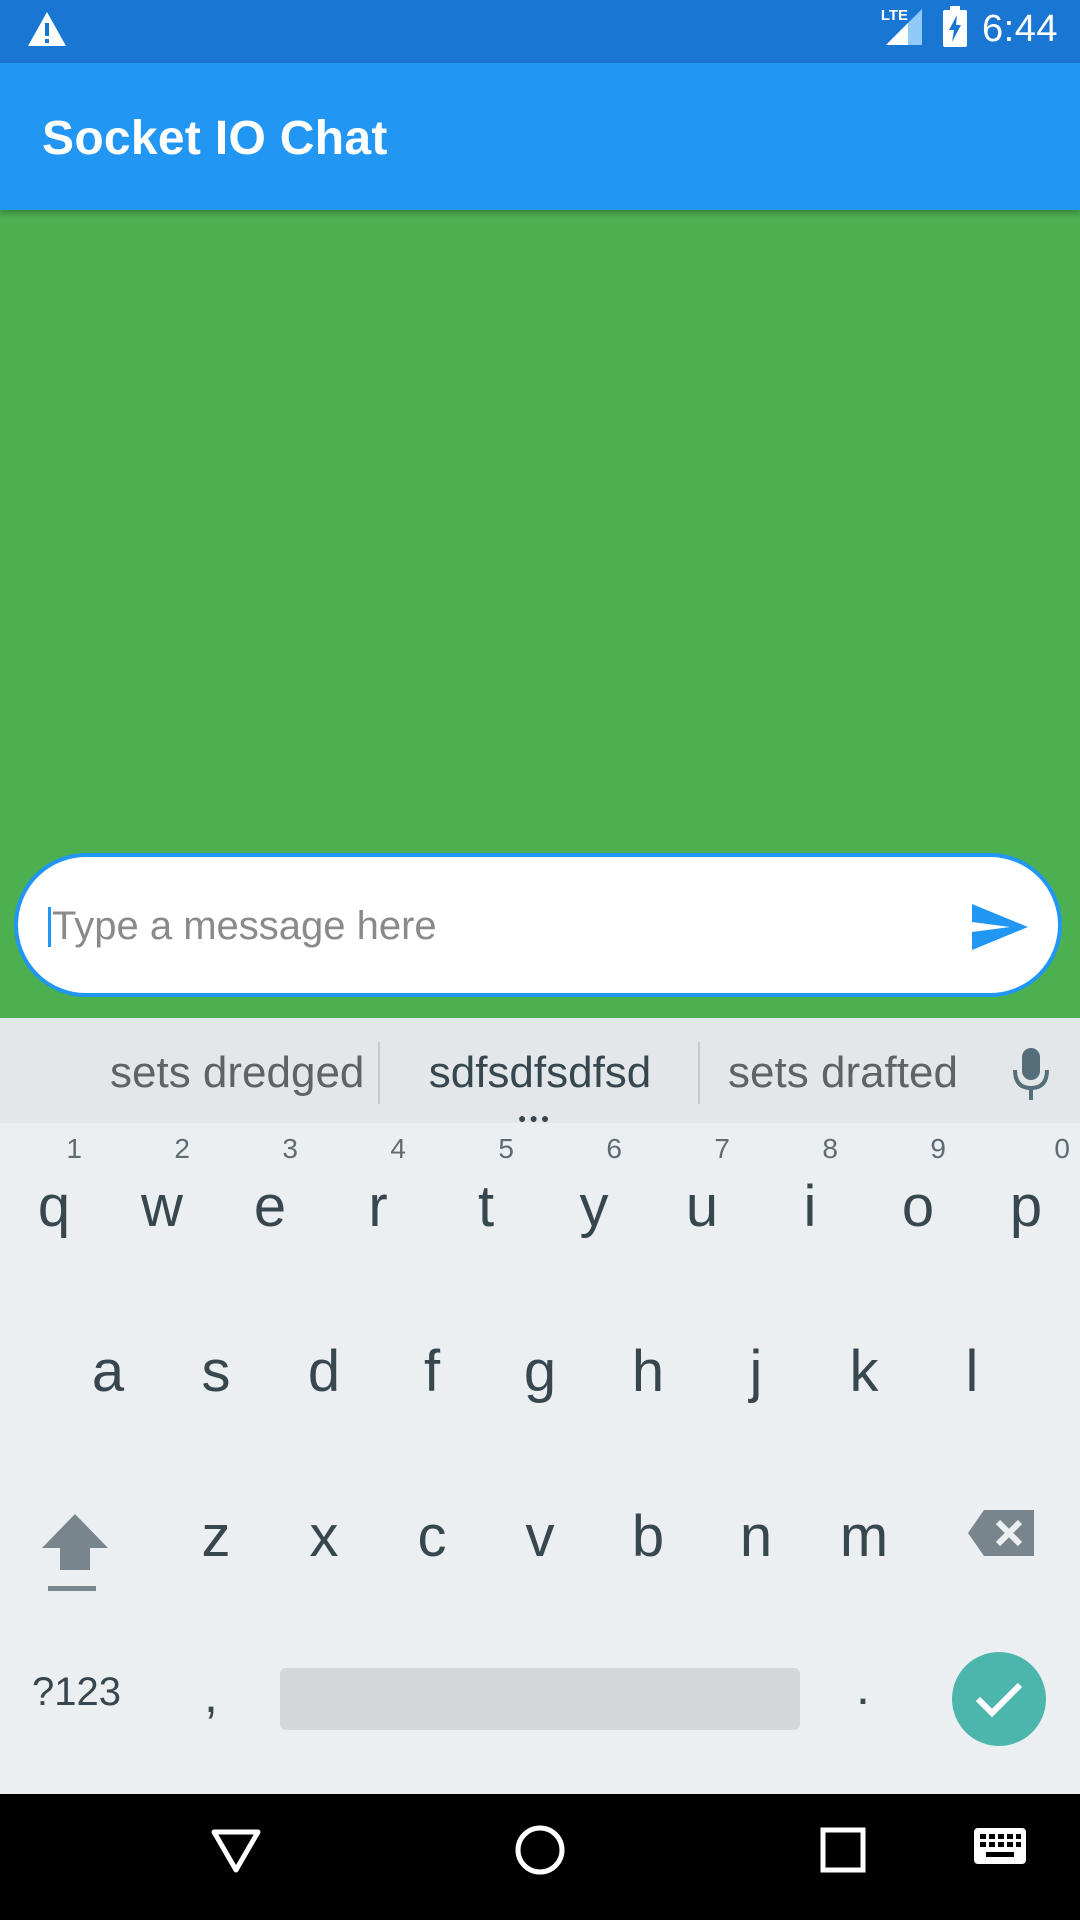 This screenshot has width=1080, height=1920. I want to click on recents-icon, so click(843, 1850).